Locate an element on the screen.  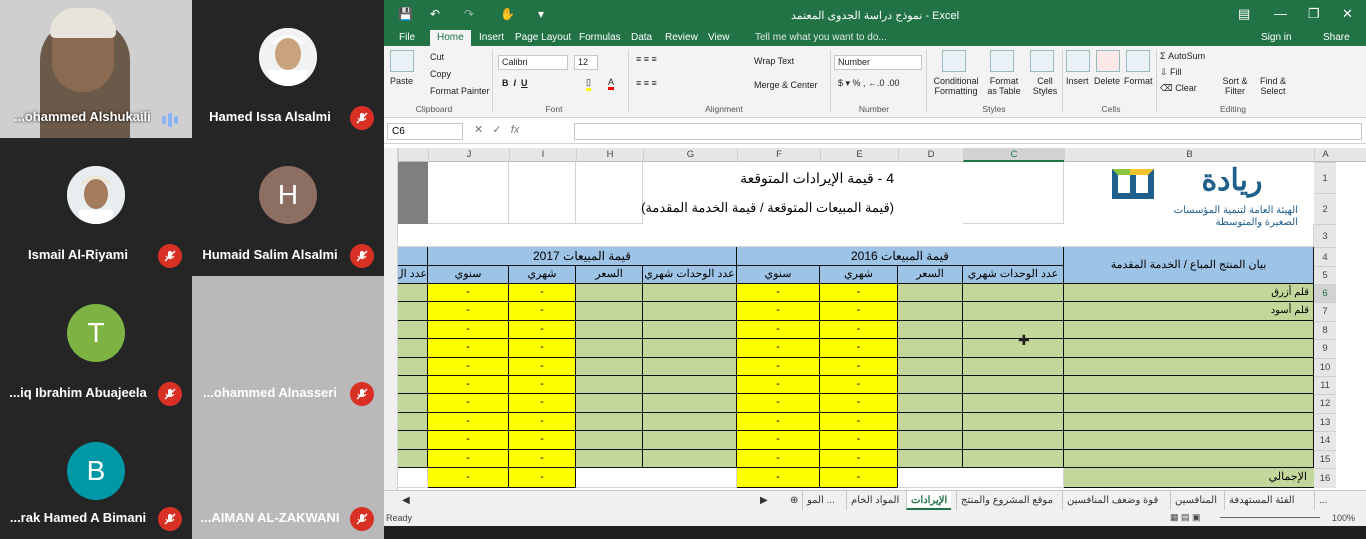
participant-tile: Ismail Al-Riyami is located at coordinates (96, 207).